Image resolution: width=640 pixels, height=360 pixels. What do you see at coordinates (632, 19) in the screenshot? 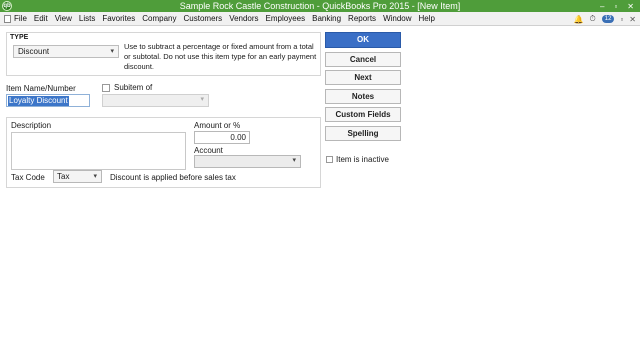
I see `document-close-icon: ✕` at bounding box center [632, 19].